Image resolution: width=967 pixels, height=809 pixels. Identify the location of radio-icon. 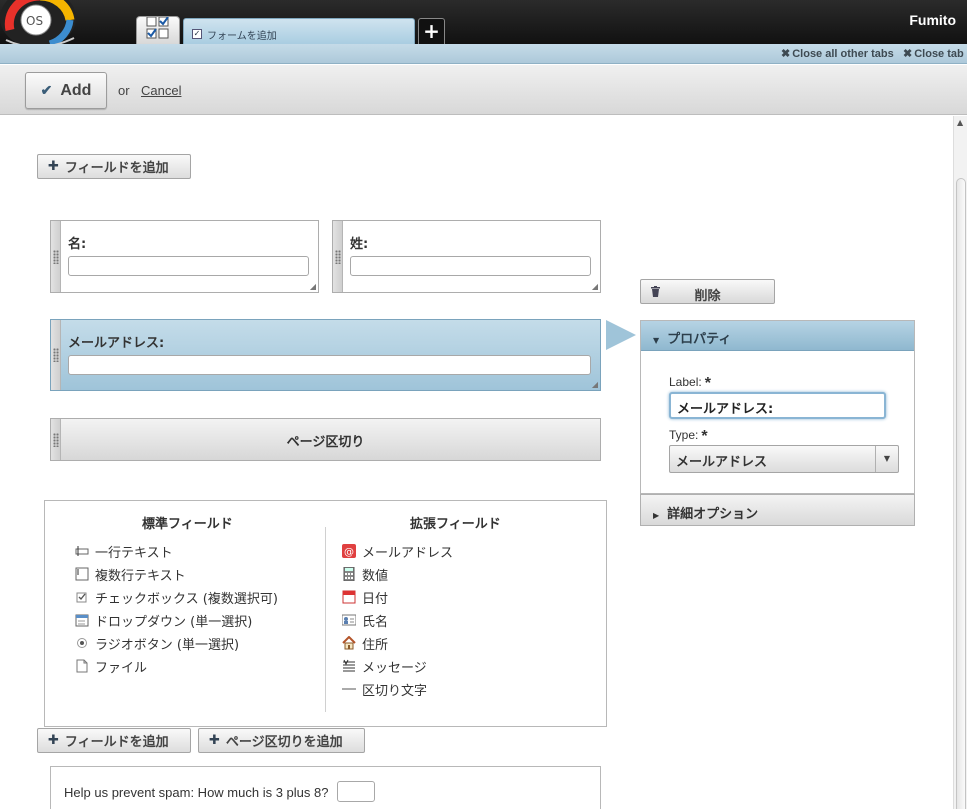
(82, 643).